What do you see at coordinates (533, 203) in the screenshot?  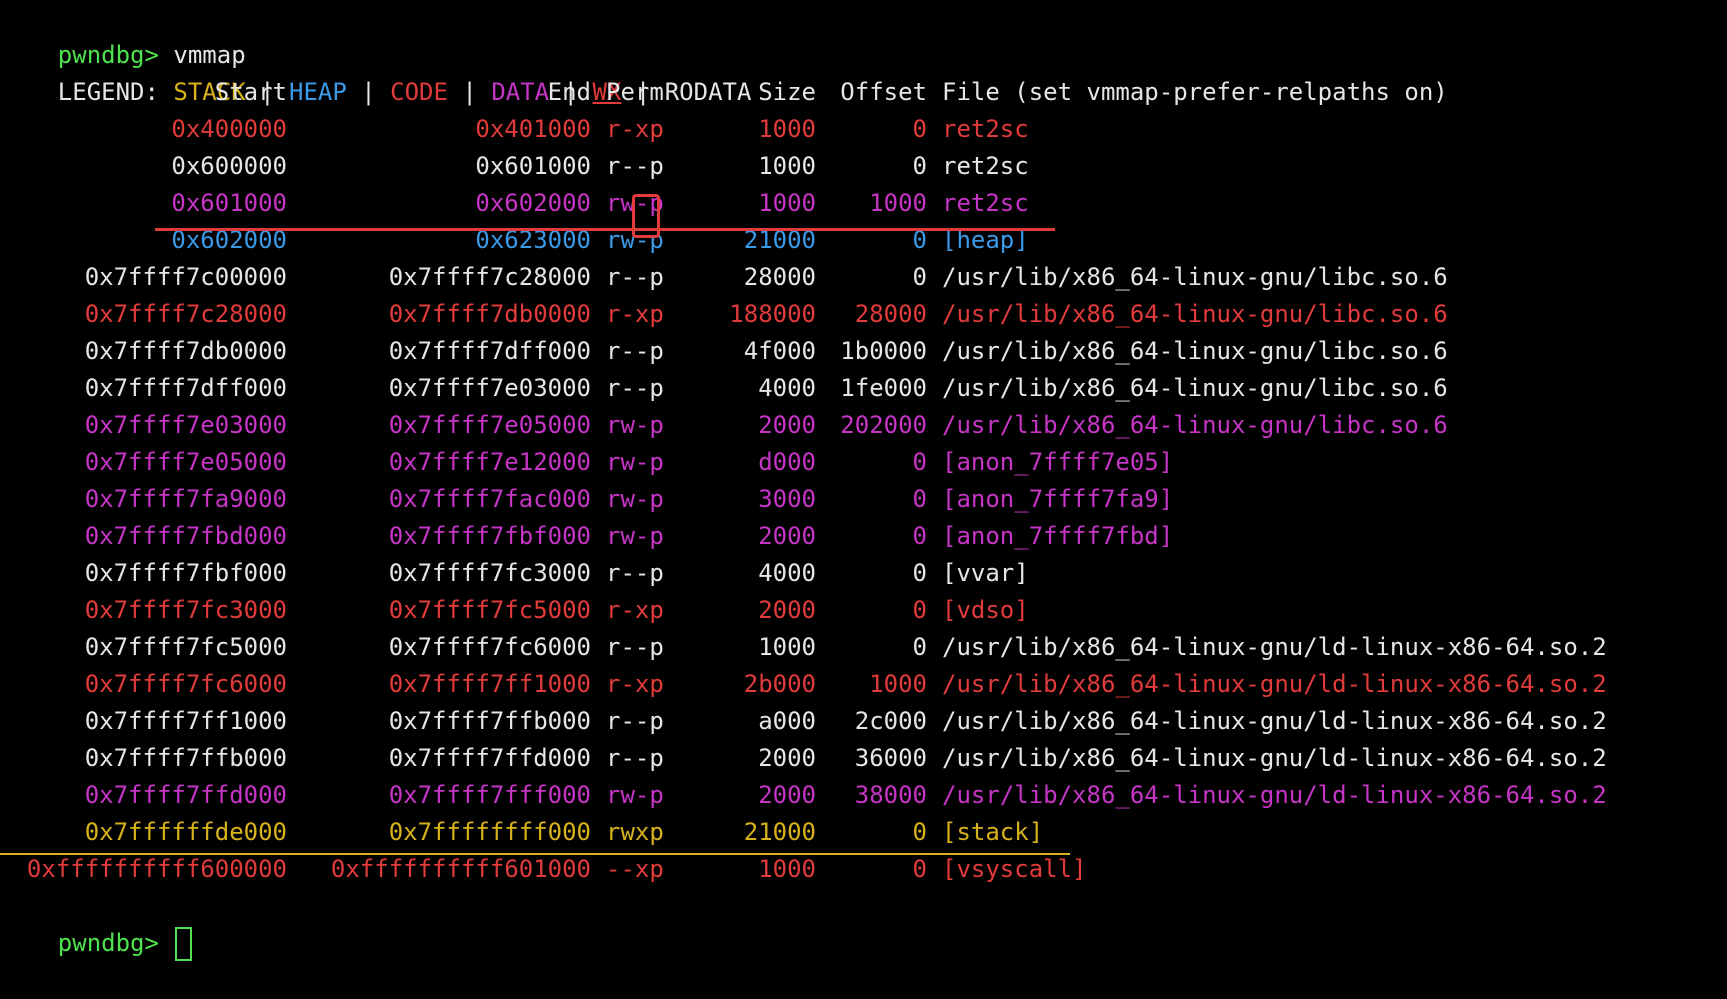 I see `cell-end: 0x602000` at bounding box center [533, 203].